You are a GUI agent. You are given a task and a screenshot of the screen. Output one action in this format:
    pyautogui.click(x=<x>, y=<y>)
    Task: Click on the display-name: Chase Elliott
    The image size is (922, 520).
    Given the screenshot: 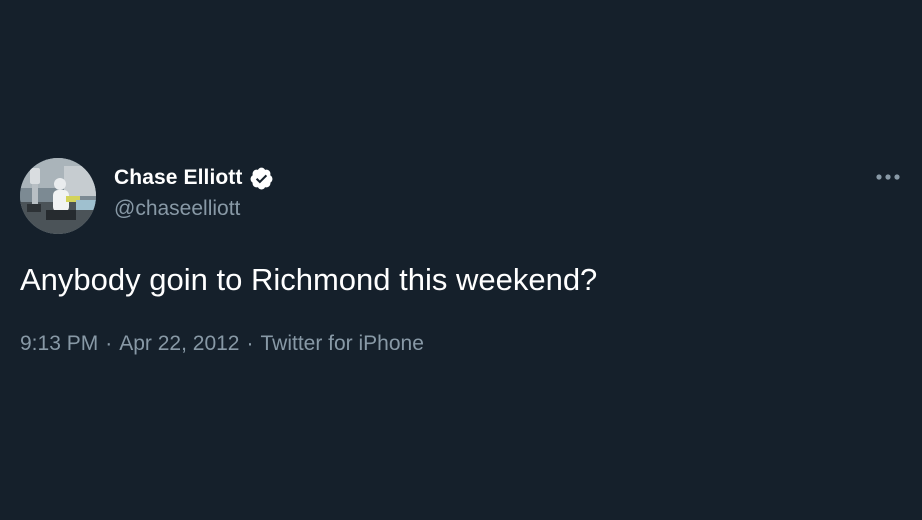 What is the action you would take?
    pyautogui.click(x=178, y=178)
    